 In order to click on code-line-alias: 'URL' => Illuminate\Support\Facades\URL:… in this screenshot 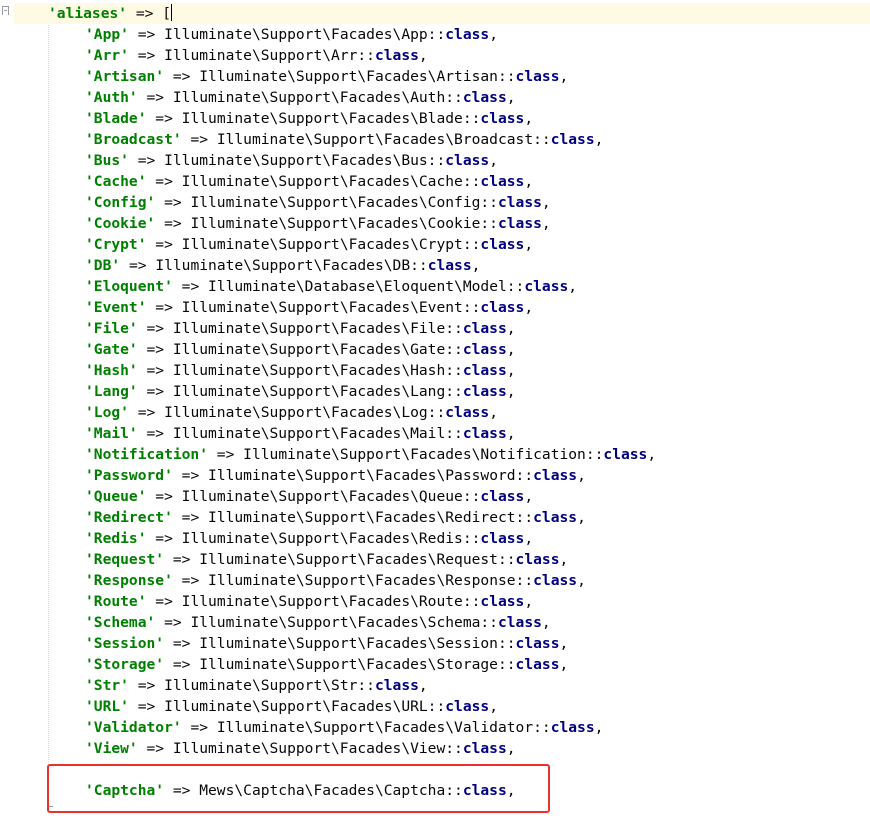, I will do `click(291, 706)`.